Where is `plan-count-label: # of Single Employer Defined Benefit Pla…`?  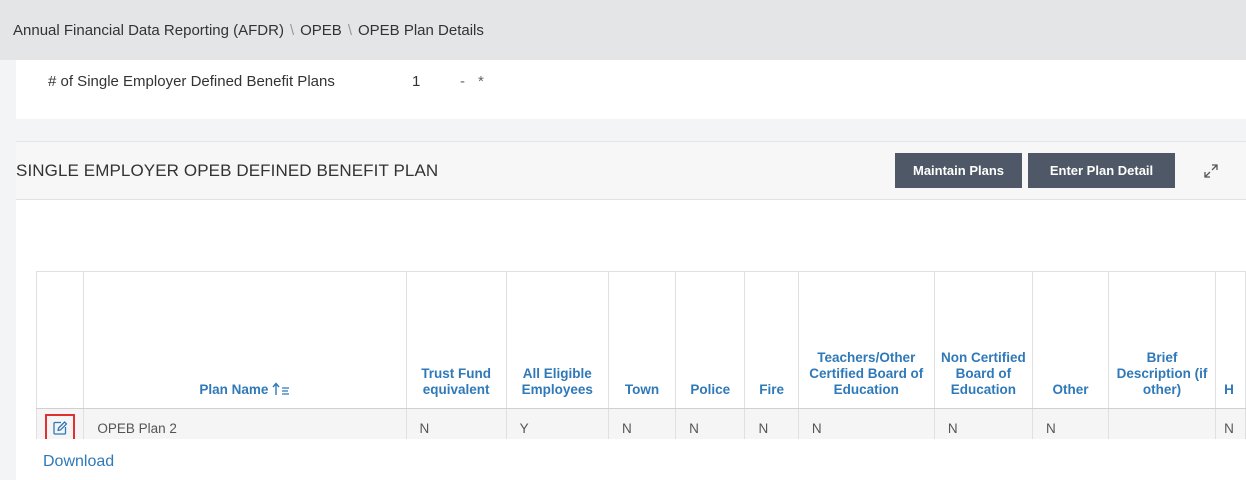 plan-count-label: # of Single Employer Defined Benefit Pla… is located at coordinates (191, 81).